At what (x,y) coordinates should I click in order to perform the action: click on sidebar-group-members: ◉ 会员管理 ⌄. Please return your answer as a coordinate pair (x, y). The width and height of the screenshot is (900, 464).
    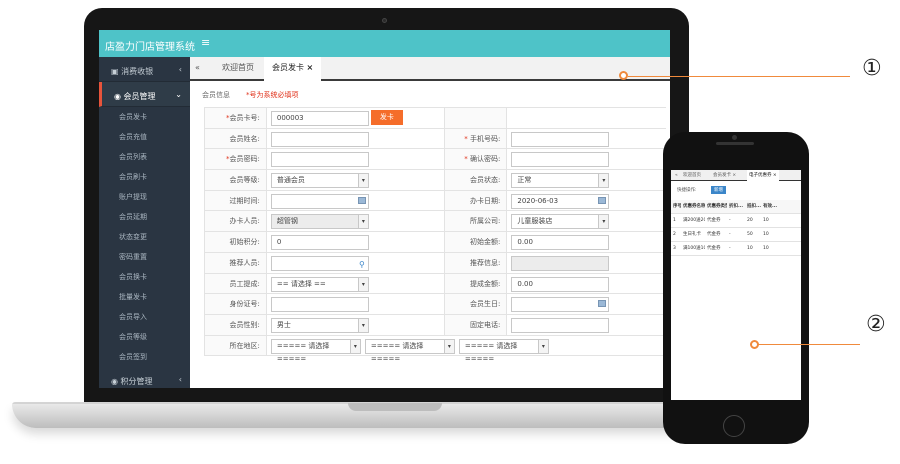
    Looking at the image, I should click on (144, 94).